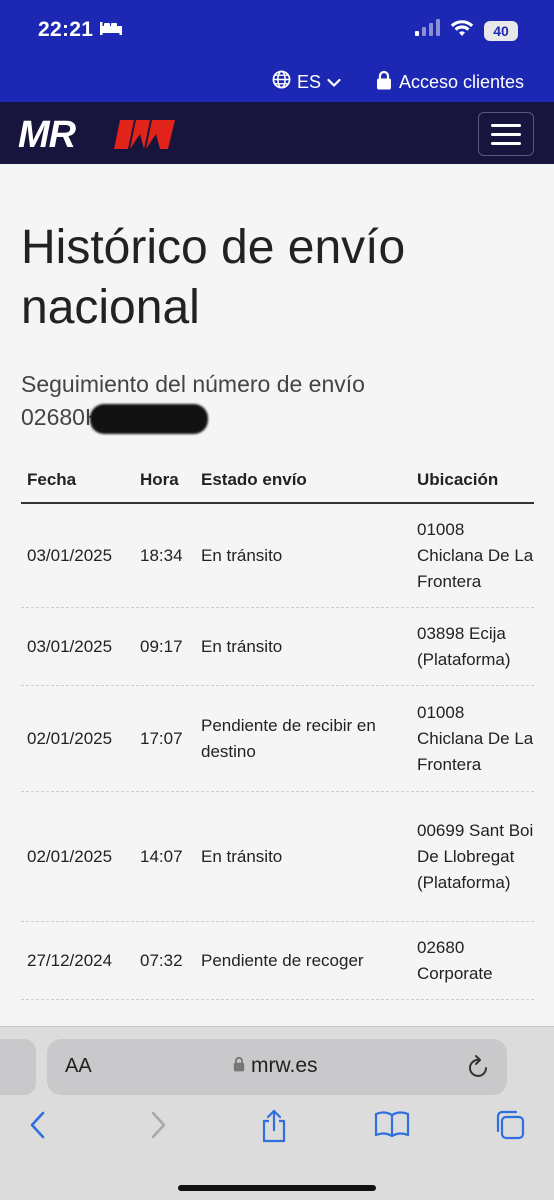  What do you see at coordinates (464, 646) in the screenshot?
I see `cell-ubicacion: 03898 Ecija (Plataforma)` at bounding box center [464, 646].